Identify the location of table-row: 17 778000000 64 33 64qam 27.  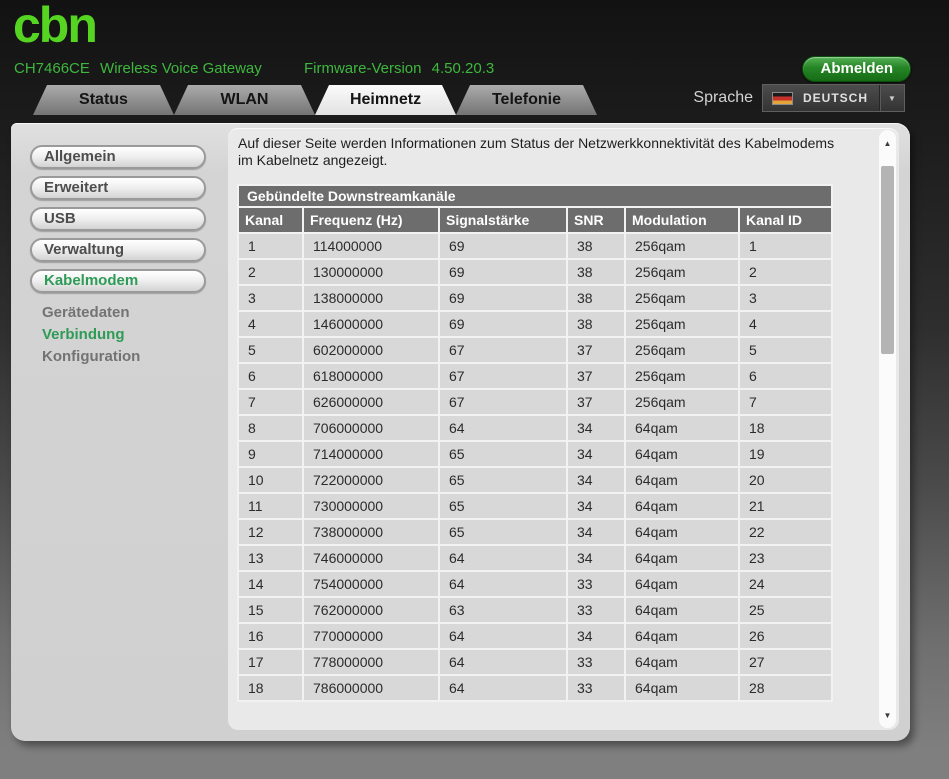
(535, 662).